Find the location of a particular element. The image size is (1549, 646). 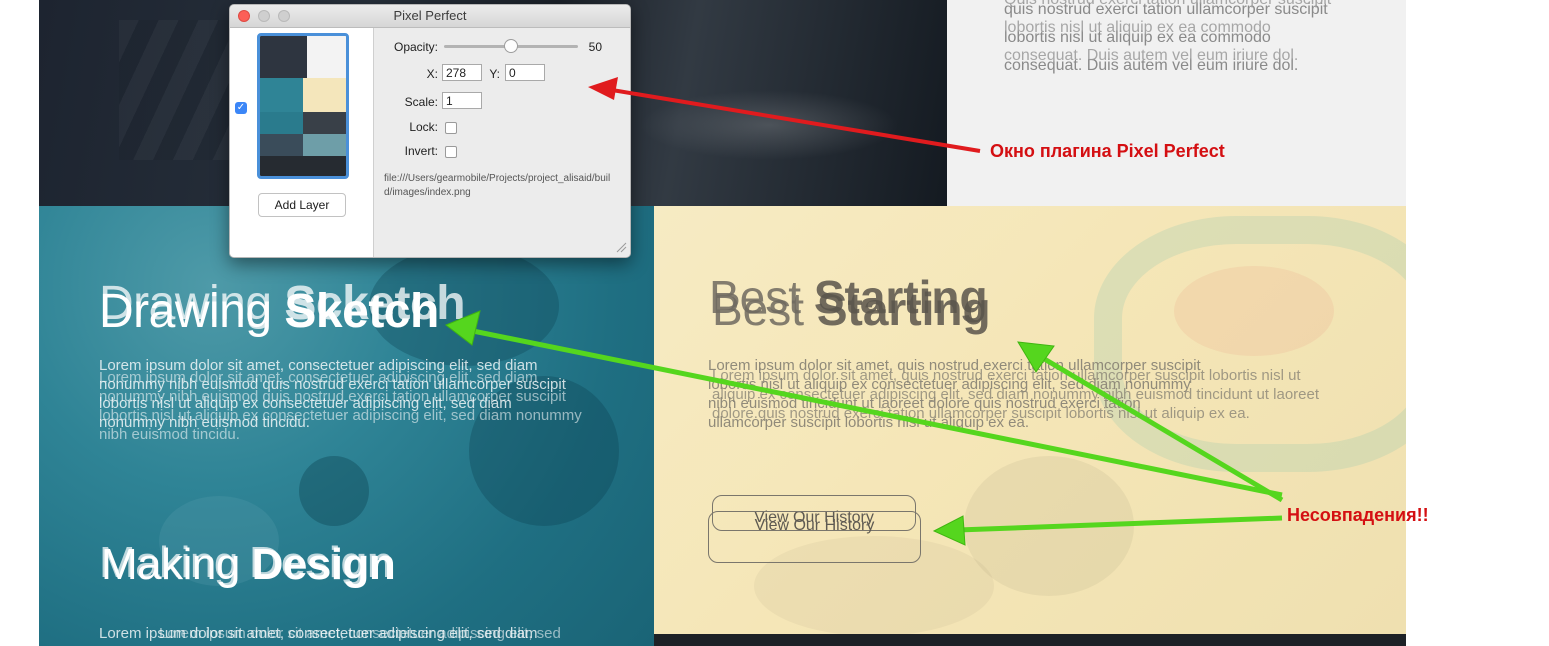

mismatch-annotation: Несовпадения!! is located at coordinates (1358, 515).